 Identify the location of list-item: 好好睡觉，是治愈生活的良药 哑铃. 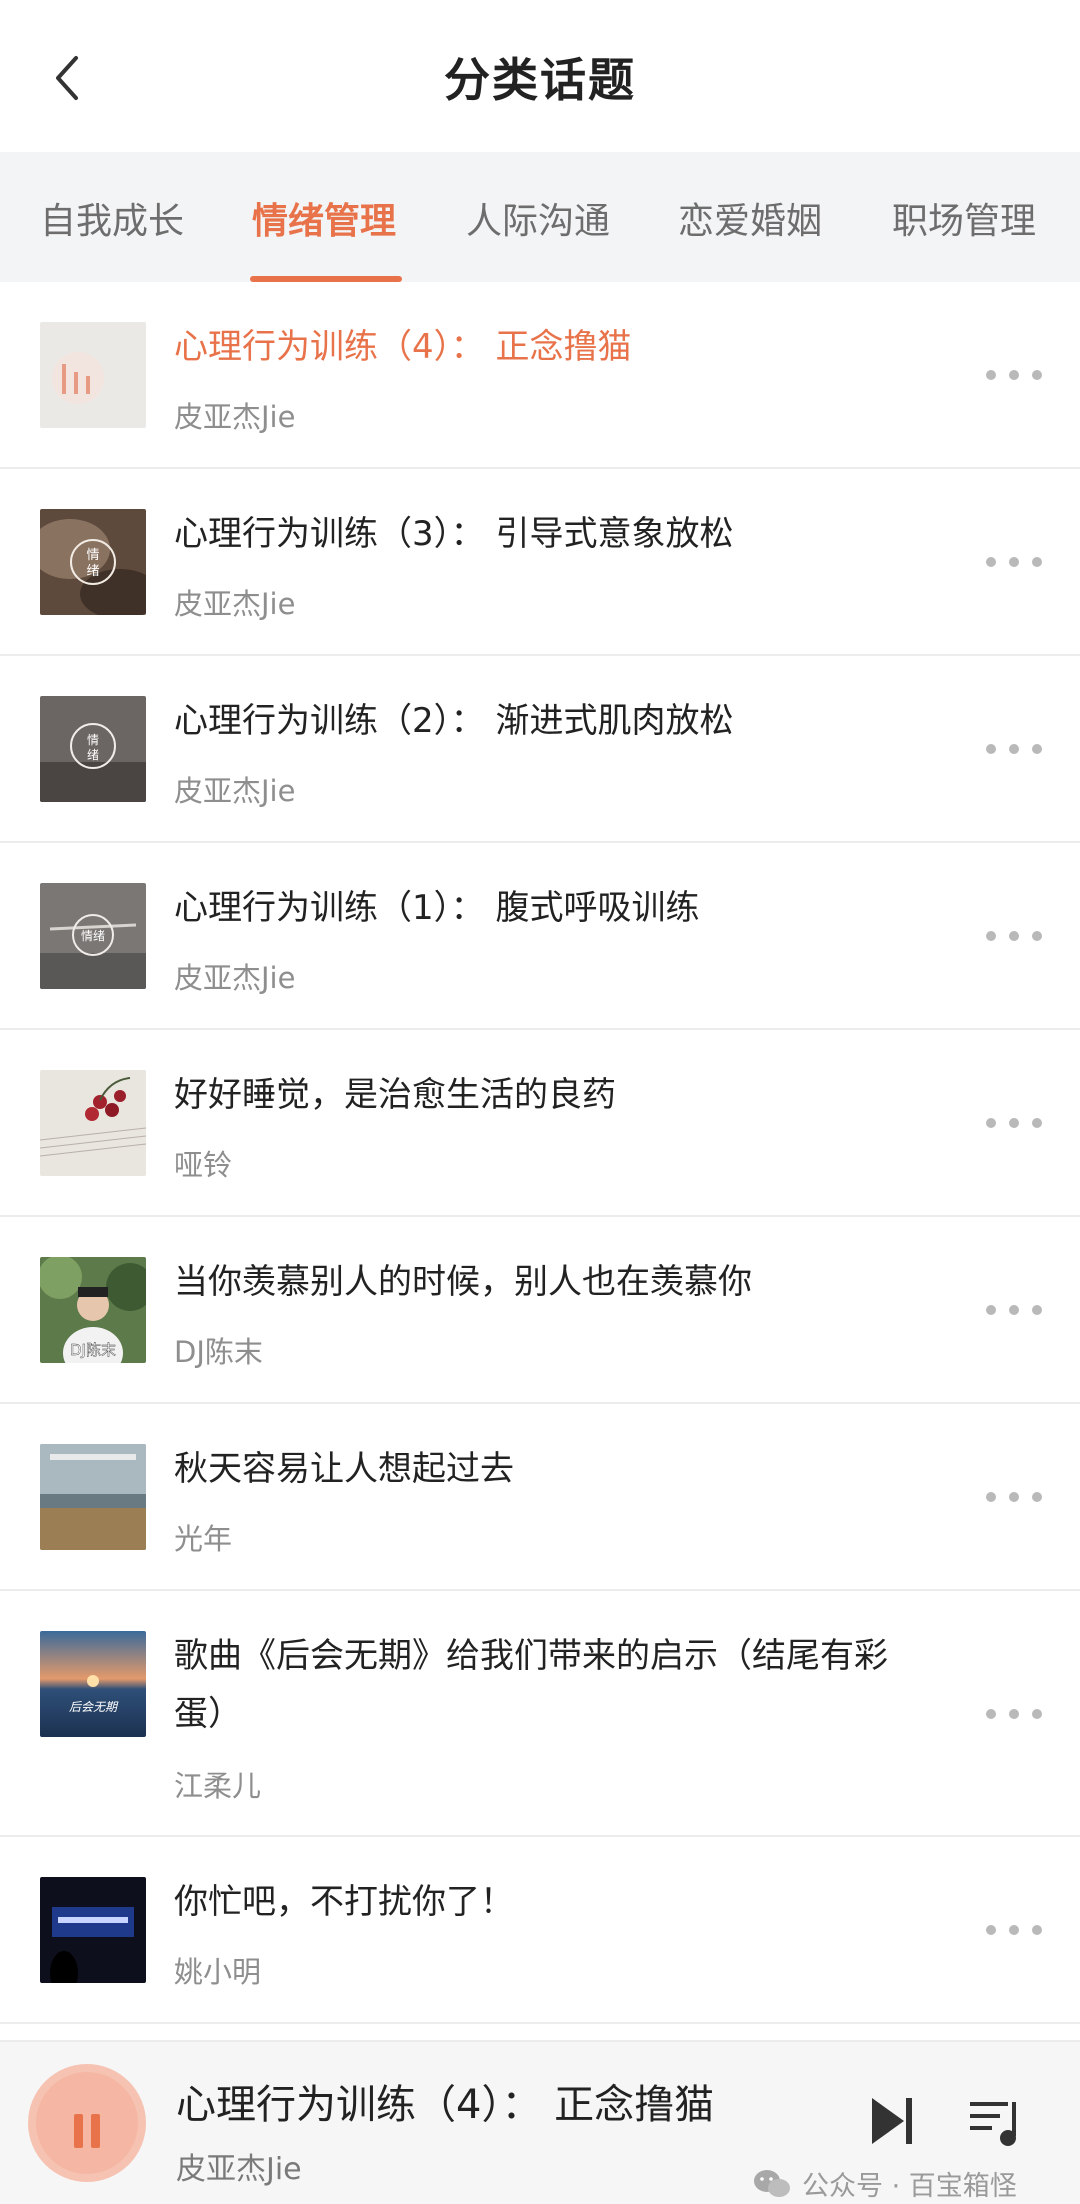
(540, 1123).